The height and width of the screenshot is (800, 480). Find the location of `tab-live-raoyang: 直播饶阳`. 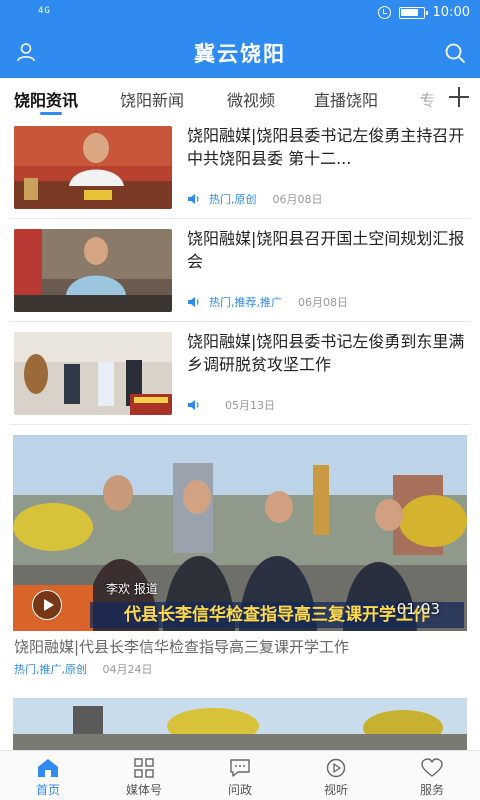

tab-live-raoyang: 直播饶阳 is located at coordinates (346, 99).